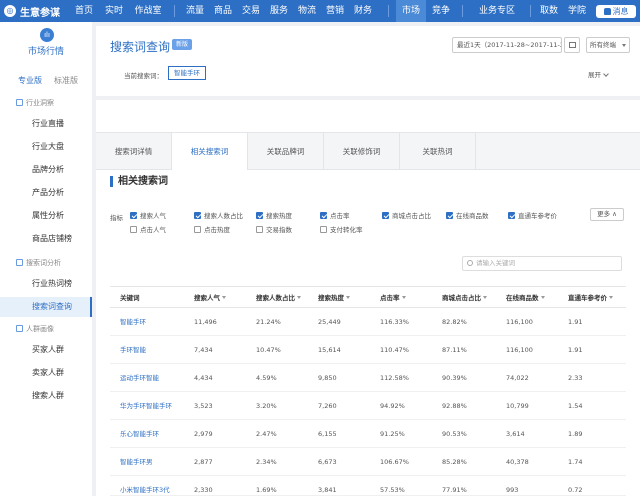 This screenshot has height=496, width=640. What do you see at coordinates (212, 230) in the screenshot?
I see `checkbox-click-heat: 点击热度` at bounding box center [212, 230].